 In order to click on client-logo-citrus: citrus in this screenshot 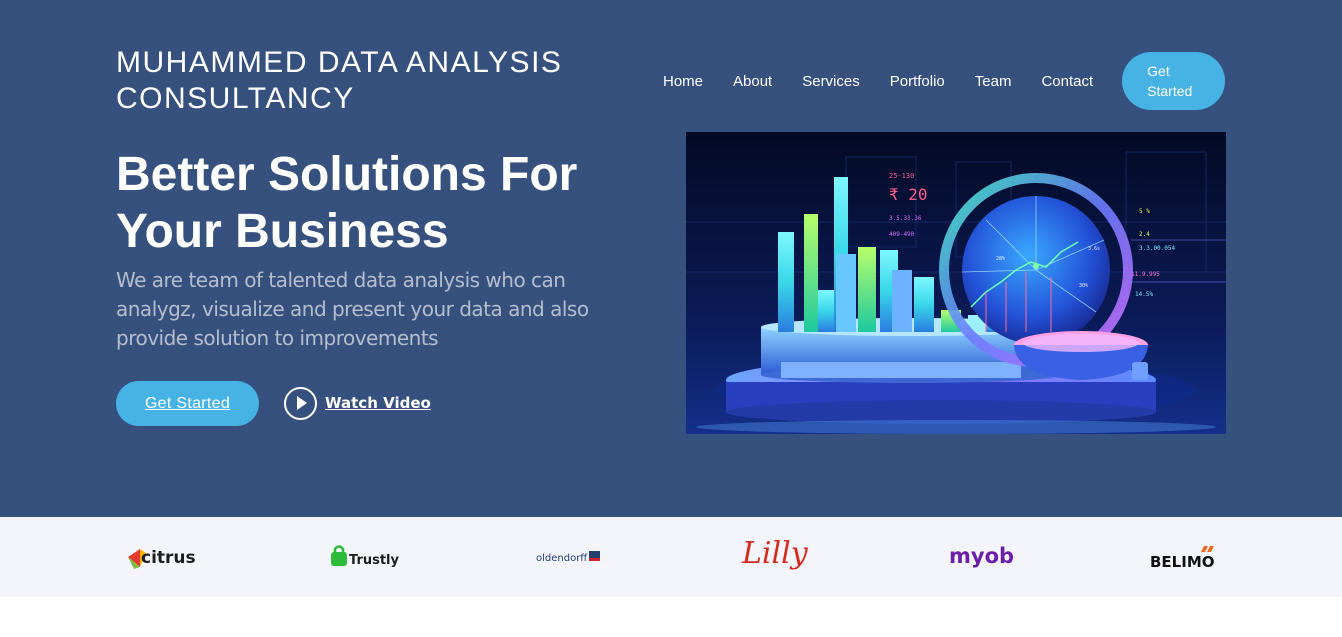, I will do `click(161, 557)`.